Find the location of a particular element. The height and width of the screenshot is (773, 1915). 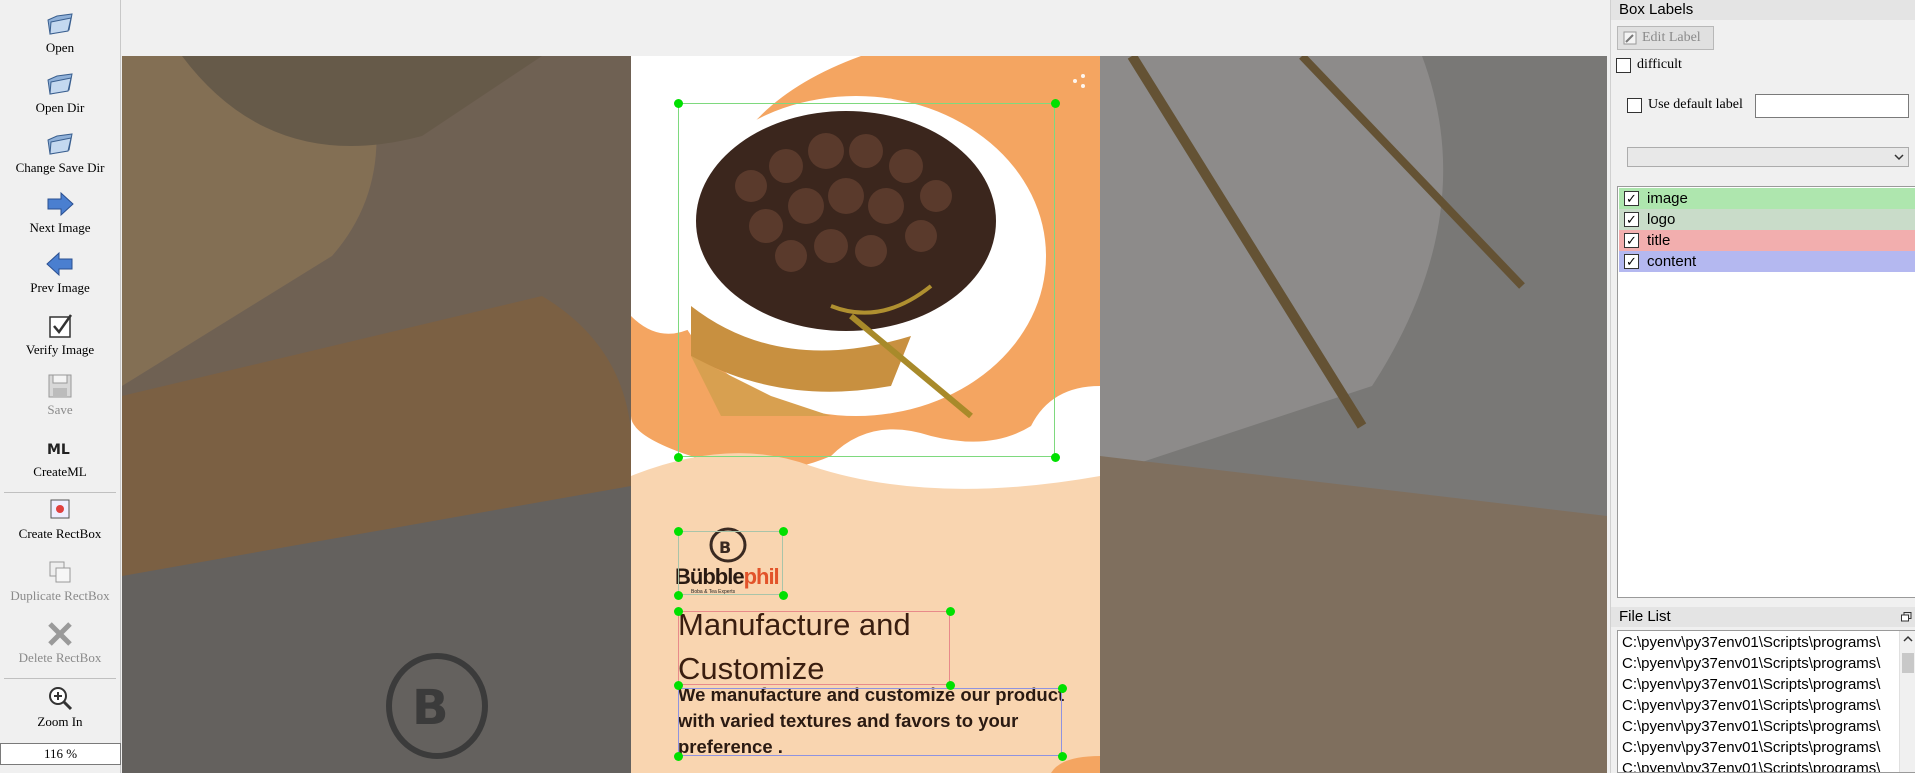

default-label-input is located at coordinates (1832, 106).